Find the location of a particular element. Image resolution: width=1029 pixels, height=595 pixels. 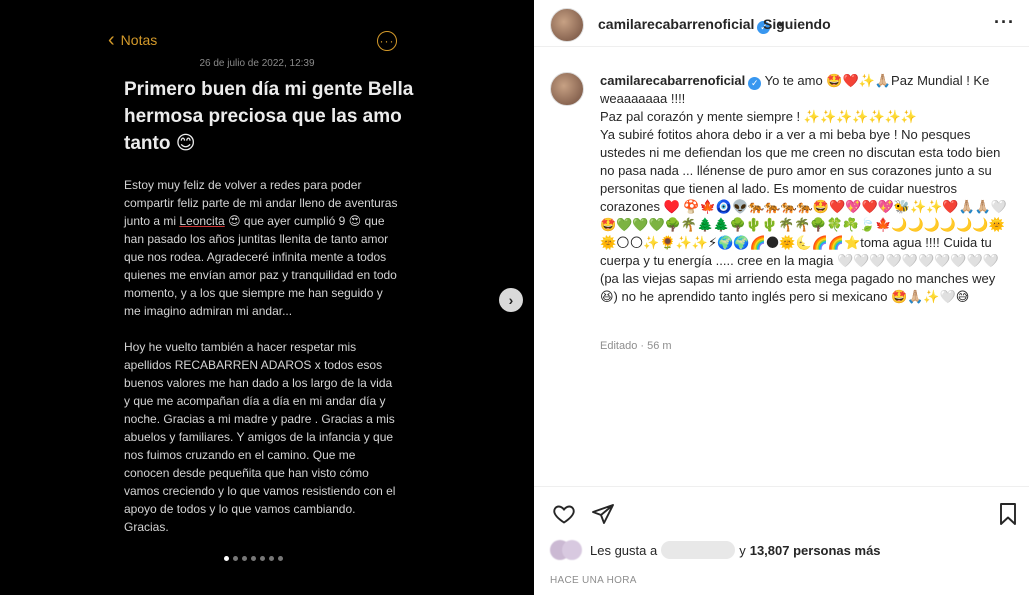

caption-username: camilarecabarrenoficial is located at coordinates (672, 80).